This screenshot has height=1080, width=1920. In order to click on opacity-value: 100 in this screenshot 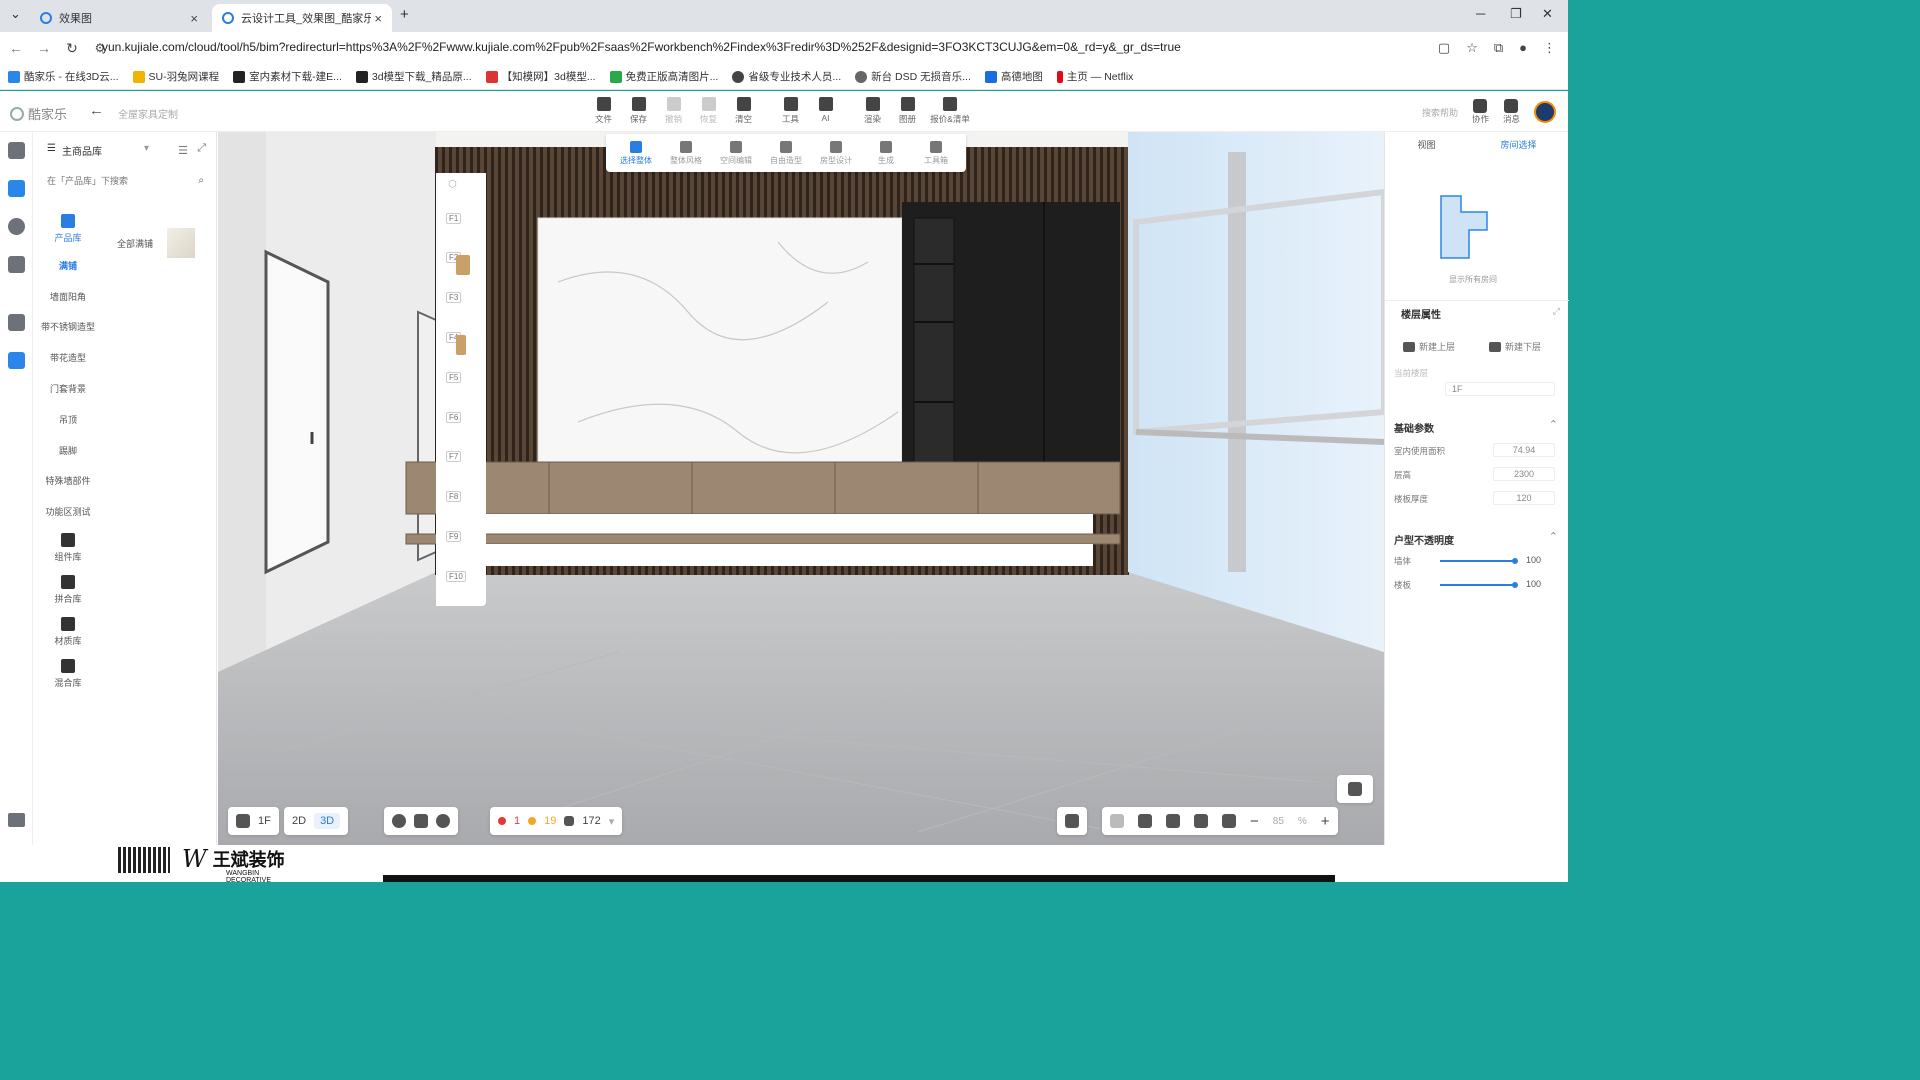, I will do `click(1533, 584)`.